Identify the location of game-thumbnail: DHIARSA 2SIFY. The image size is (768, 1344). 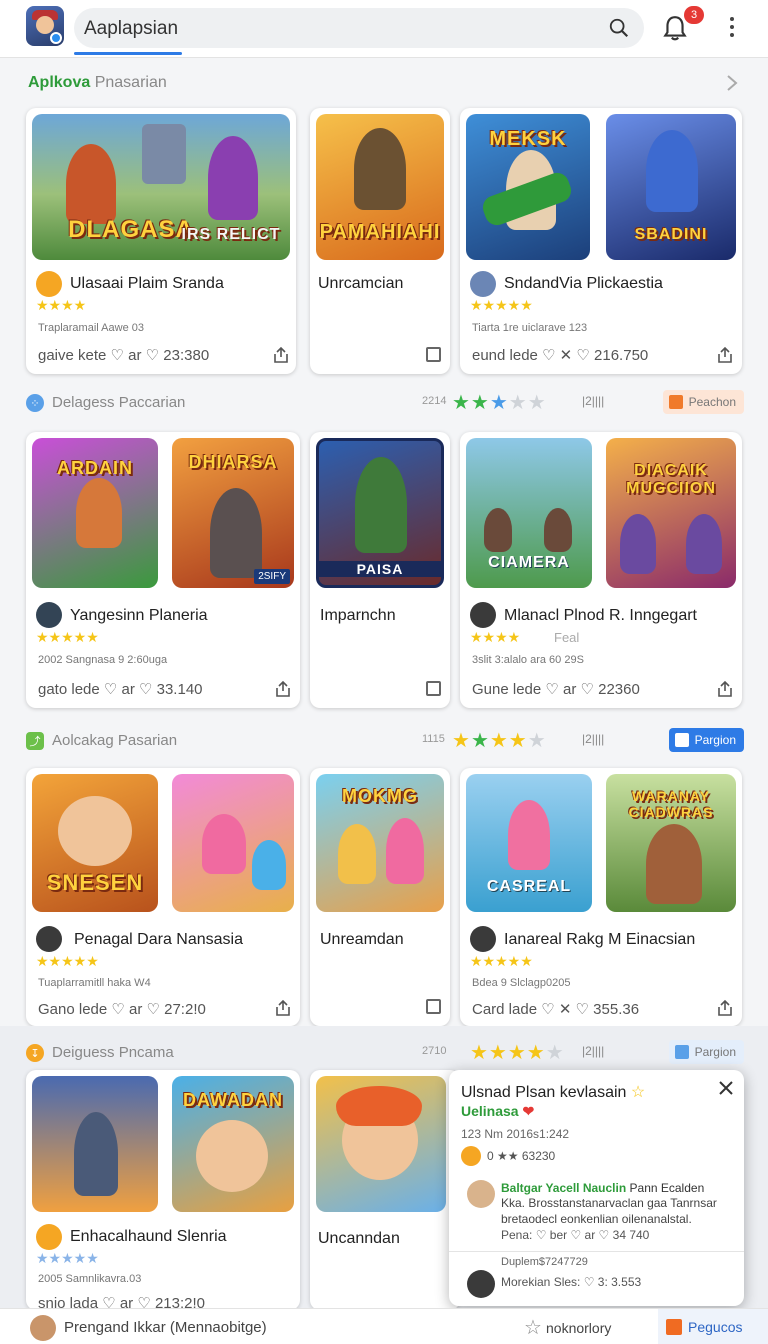
(233, 513).